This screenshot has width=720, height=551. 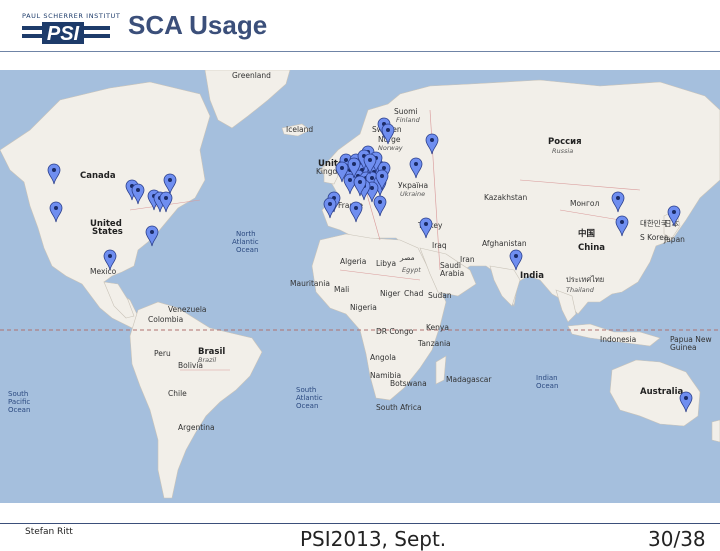 I want to click on conference-name: PSI2013, Sept., so click(x=373, y=539).